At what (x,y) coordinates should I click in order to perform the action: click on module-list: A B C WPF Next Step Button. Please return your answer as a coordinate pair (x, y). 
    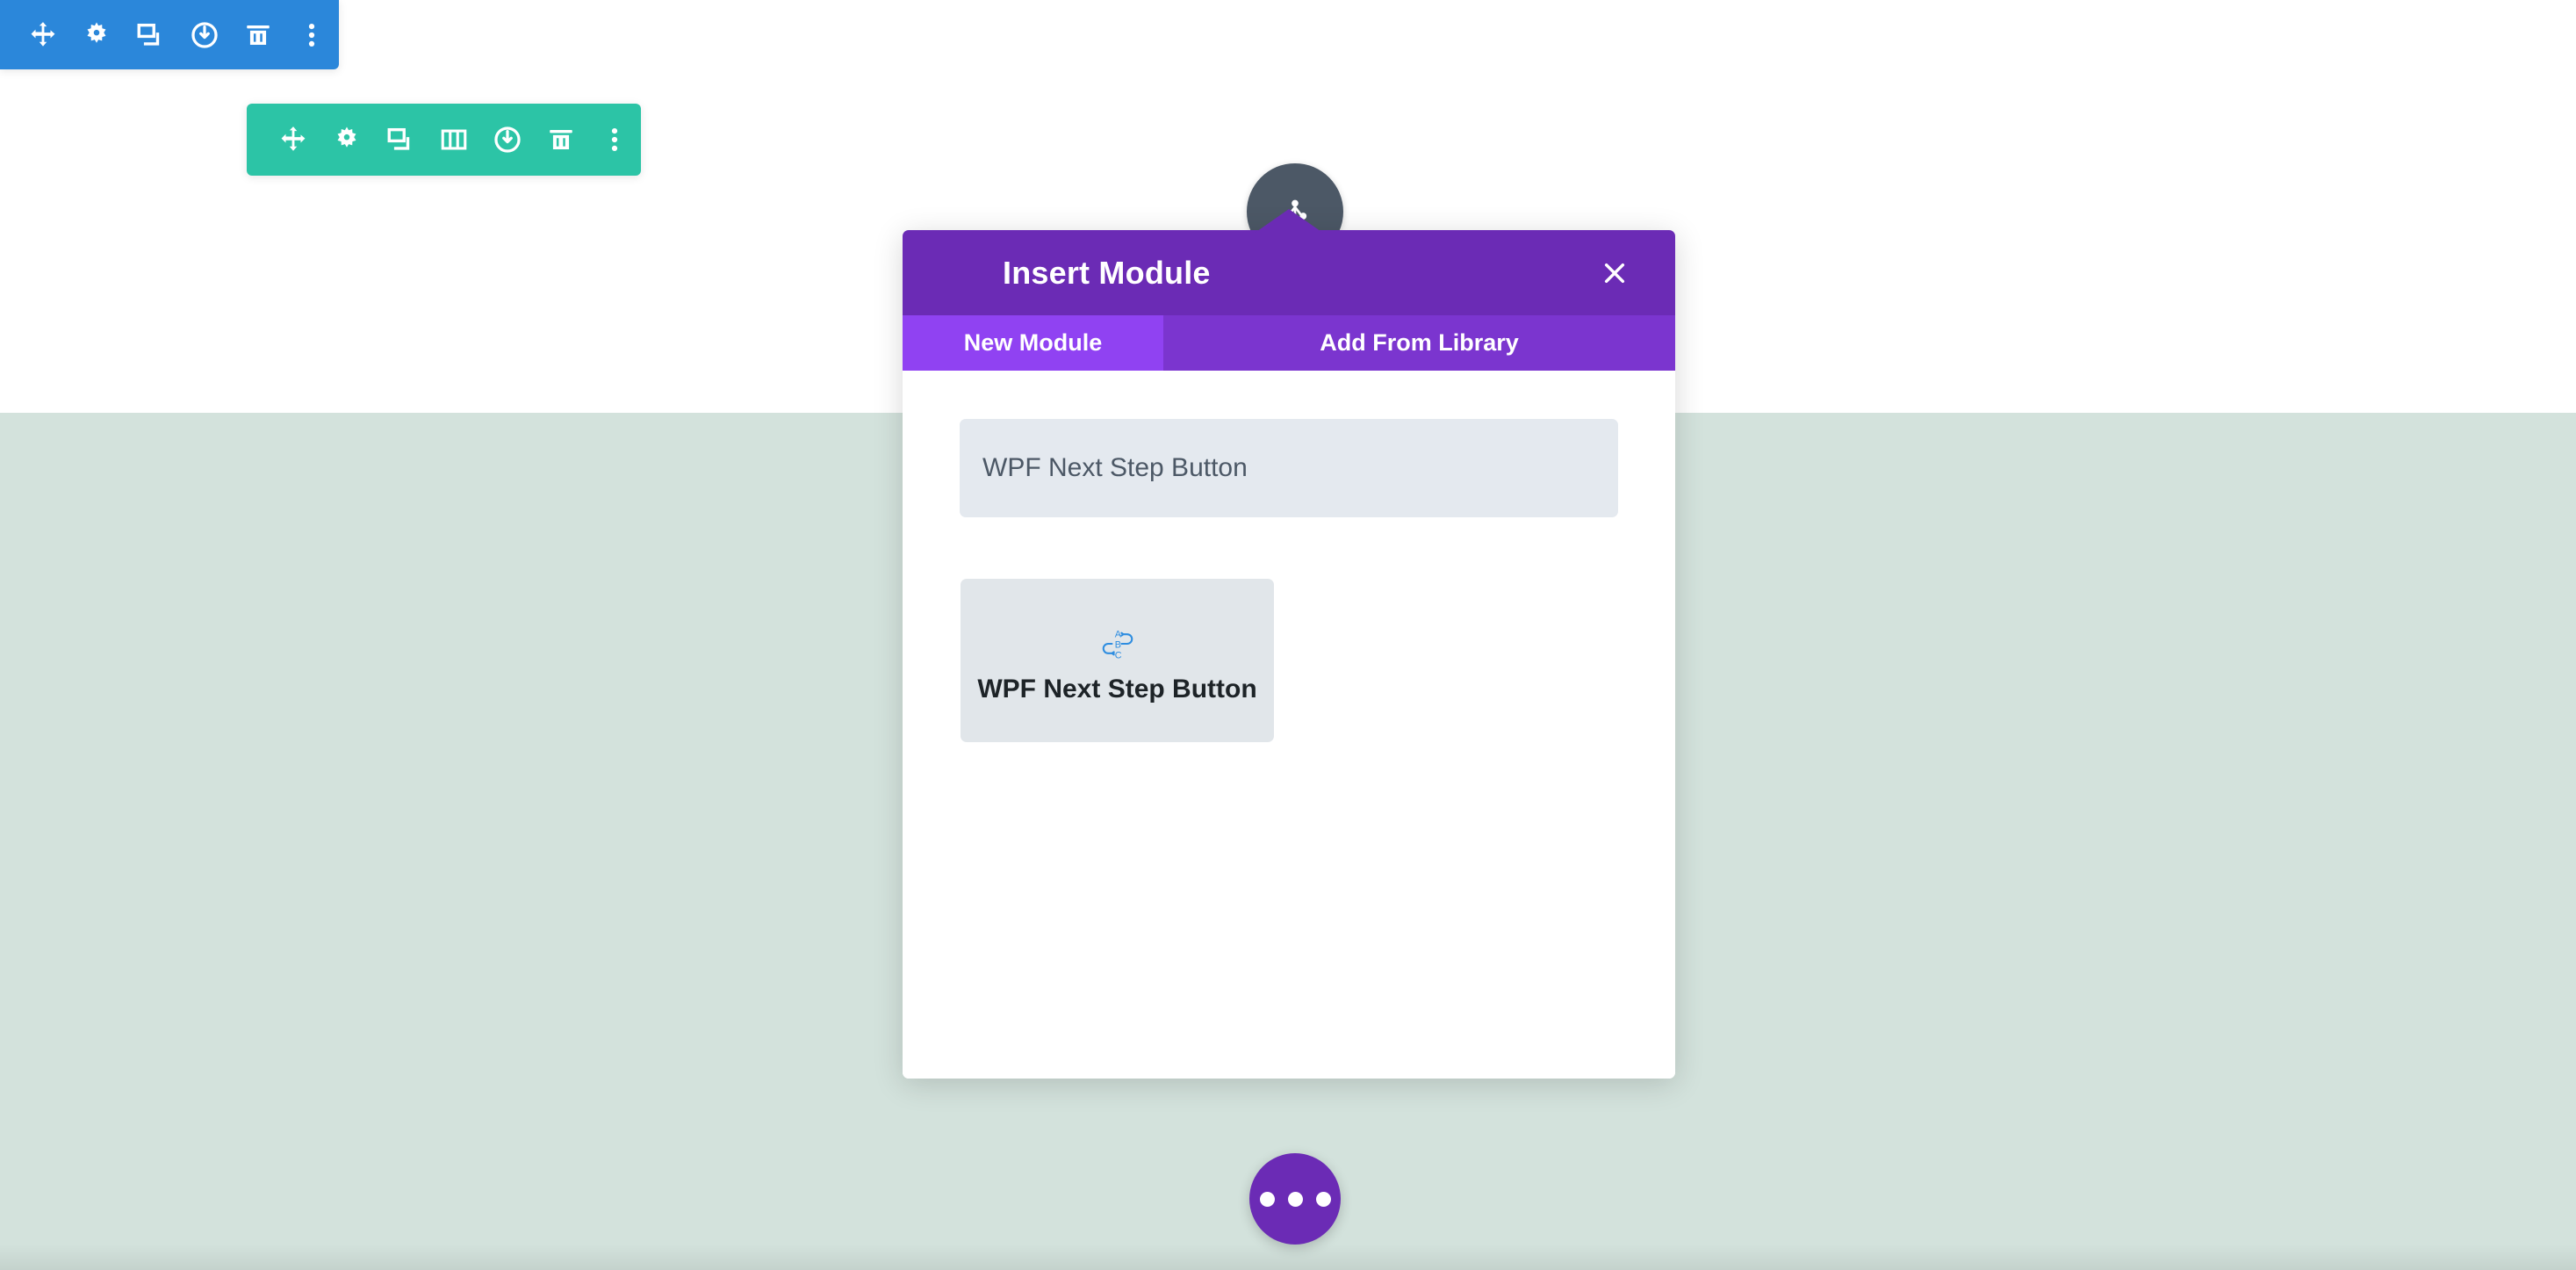
    Looking at the image, I should click on (1318, 660).